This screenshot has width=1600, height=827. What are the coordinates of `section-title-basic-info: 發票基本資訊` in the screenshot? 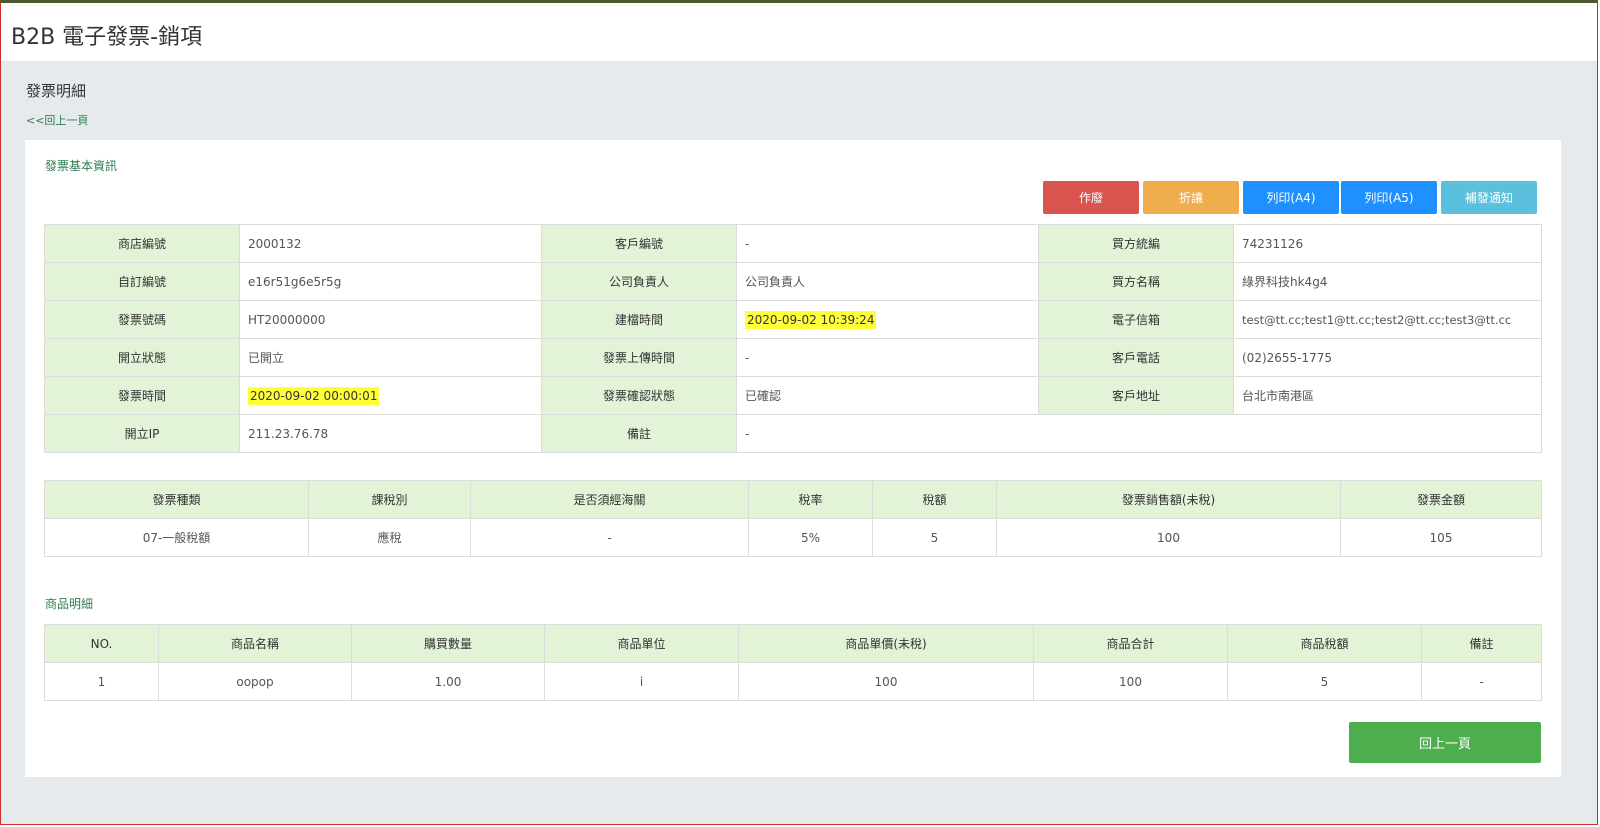 It's located at (81, 166).